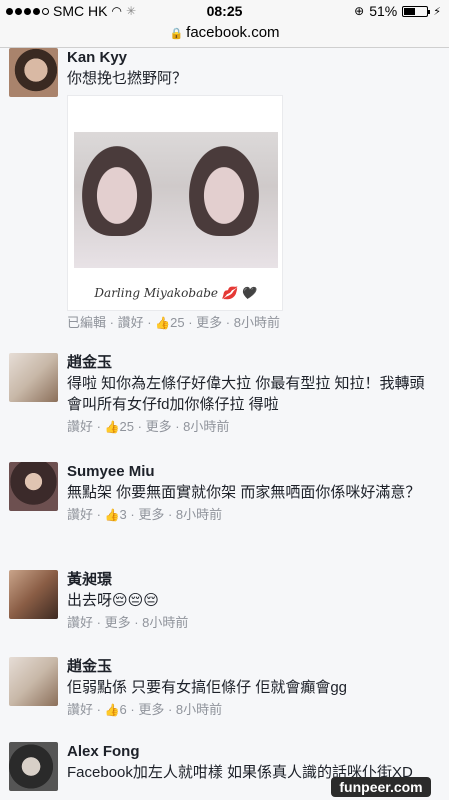 This screenshot has width=449, height=800. I want to click on comment-actions: 已編輯 · 讚好 · 👍25 · 更多 · 8小時前, so click(173, 322).